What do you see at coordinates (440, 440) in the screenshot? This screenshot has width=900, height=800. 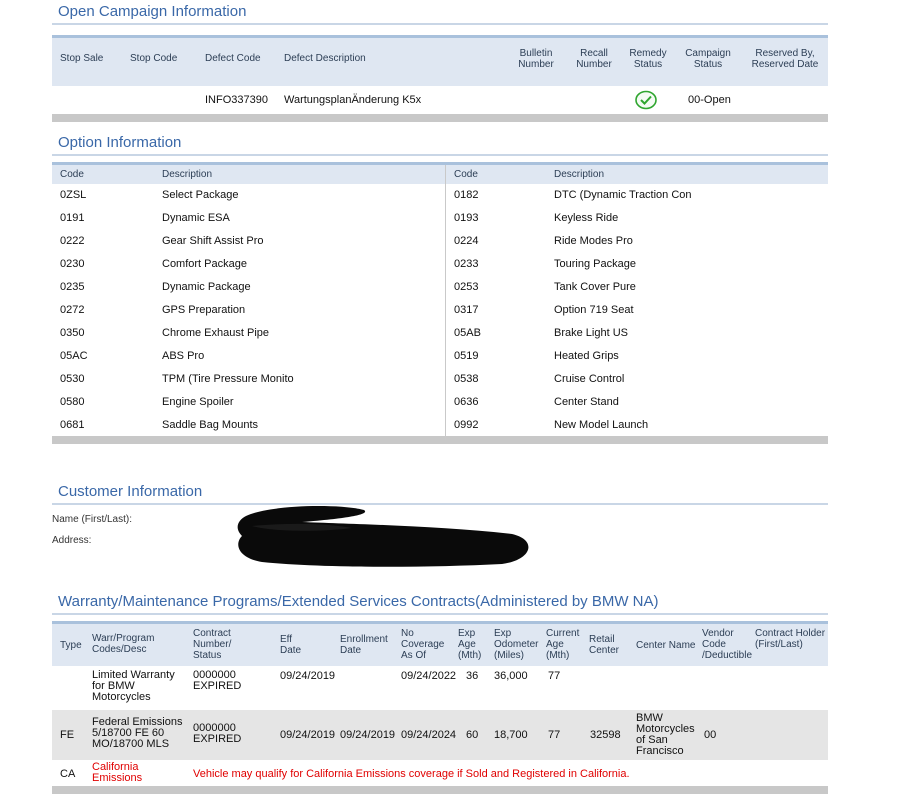 I see `options-footer-bar` at bounding box center [440, 440].